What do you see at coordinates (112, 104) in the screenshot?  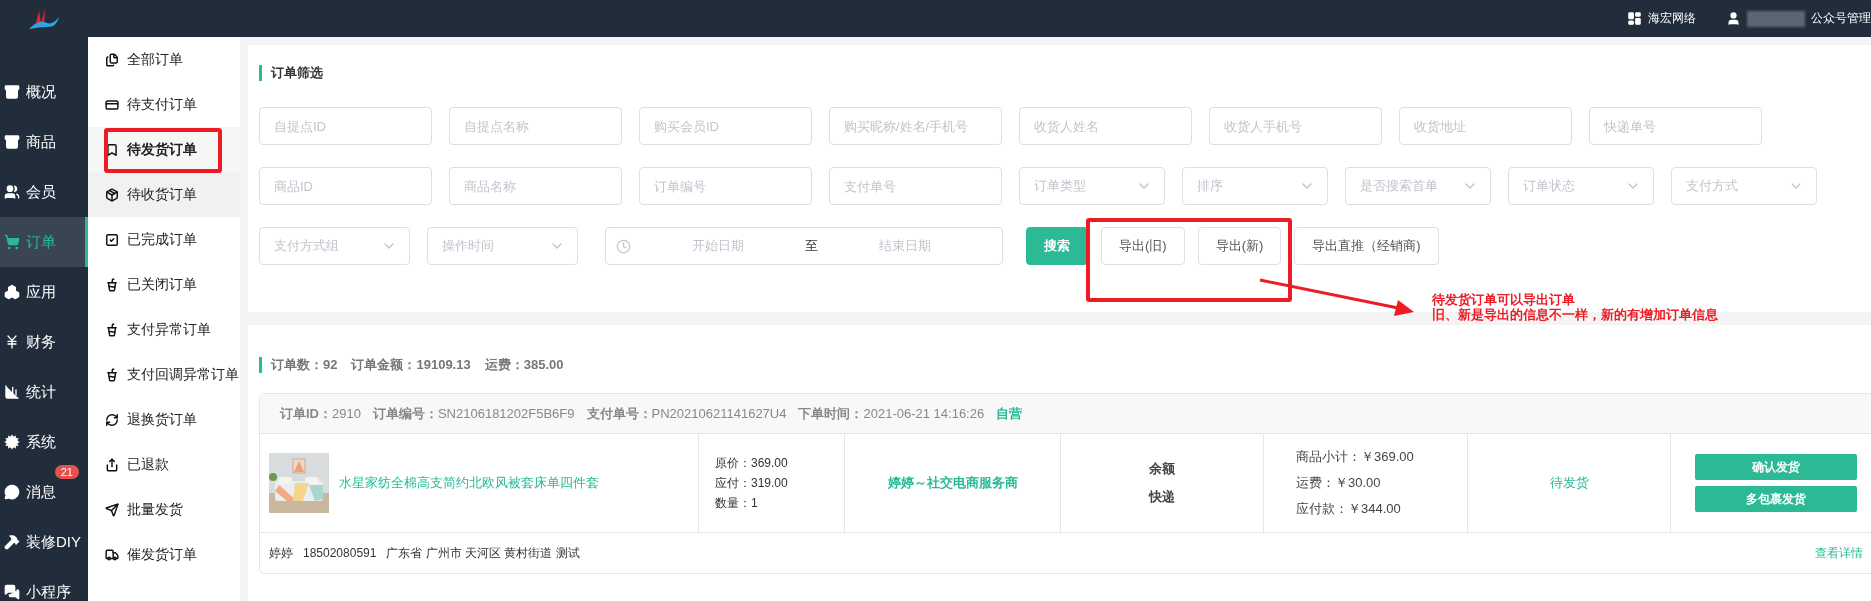 I see `card-icon` at bounding box center [112, 104].